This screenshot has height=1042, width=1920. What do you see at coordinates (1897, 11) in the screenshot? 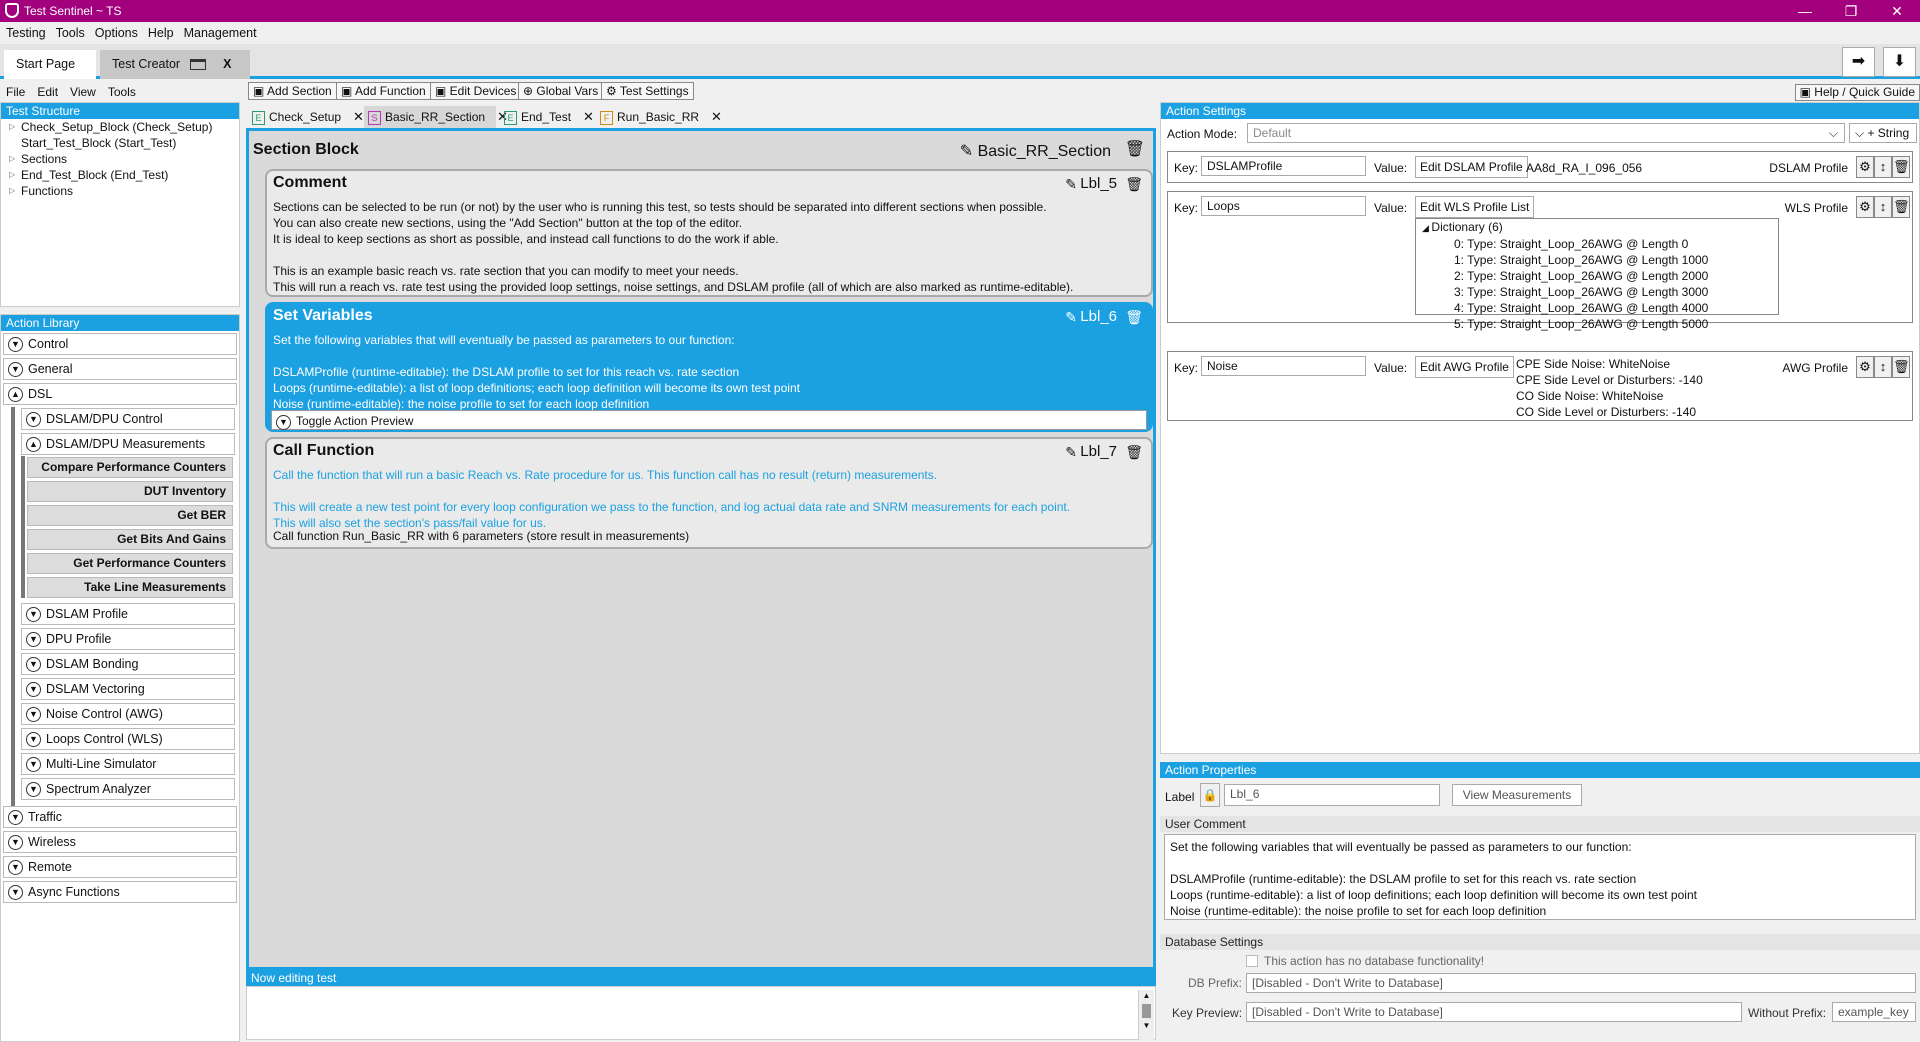
I see `close-button: ✕` at bounding box center [1897, 11].